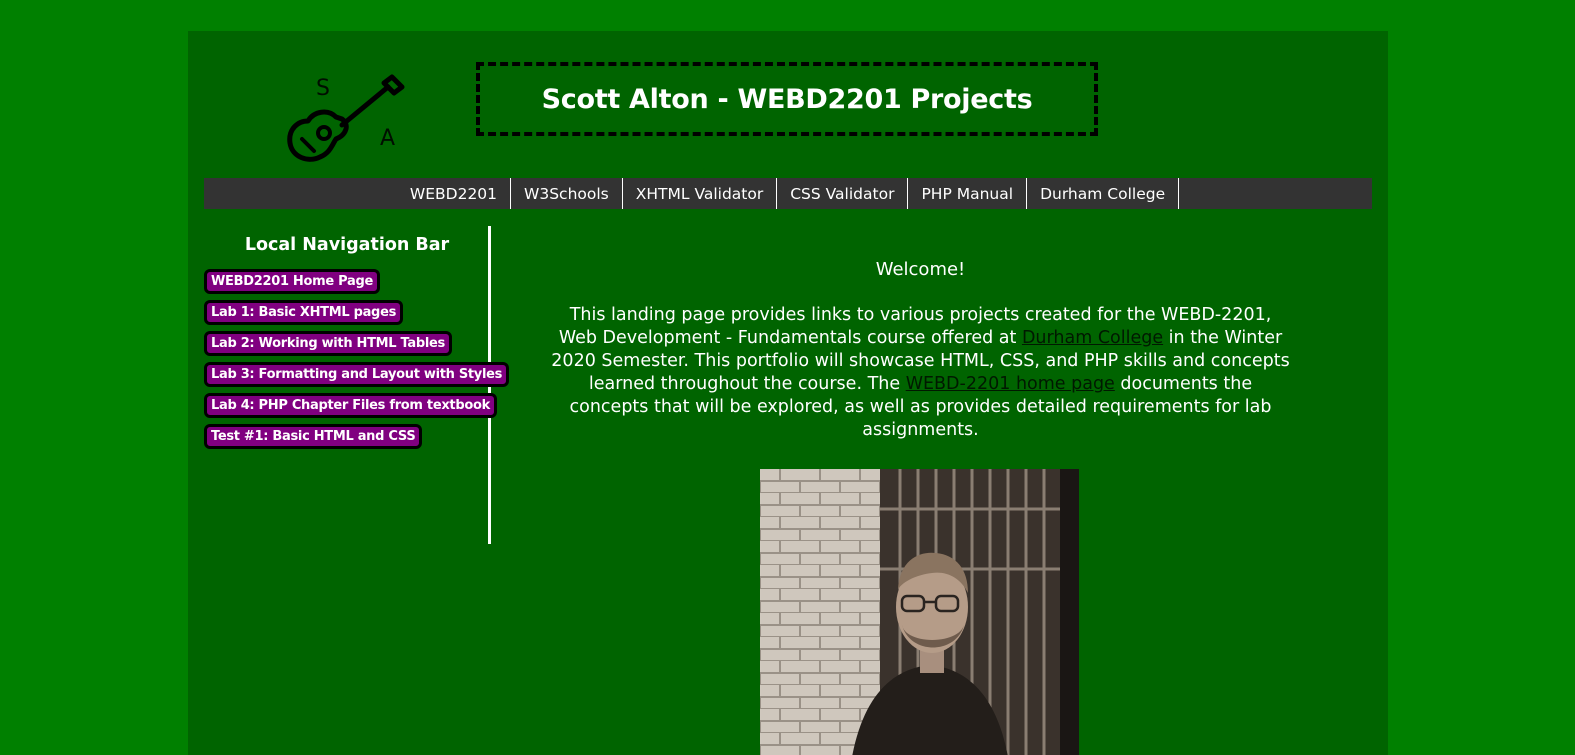  I want to click on topnav-link-webd2201: WEBD2201, so click(454, 193).